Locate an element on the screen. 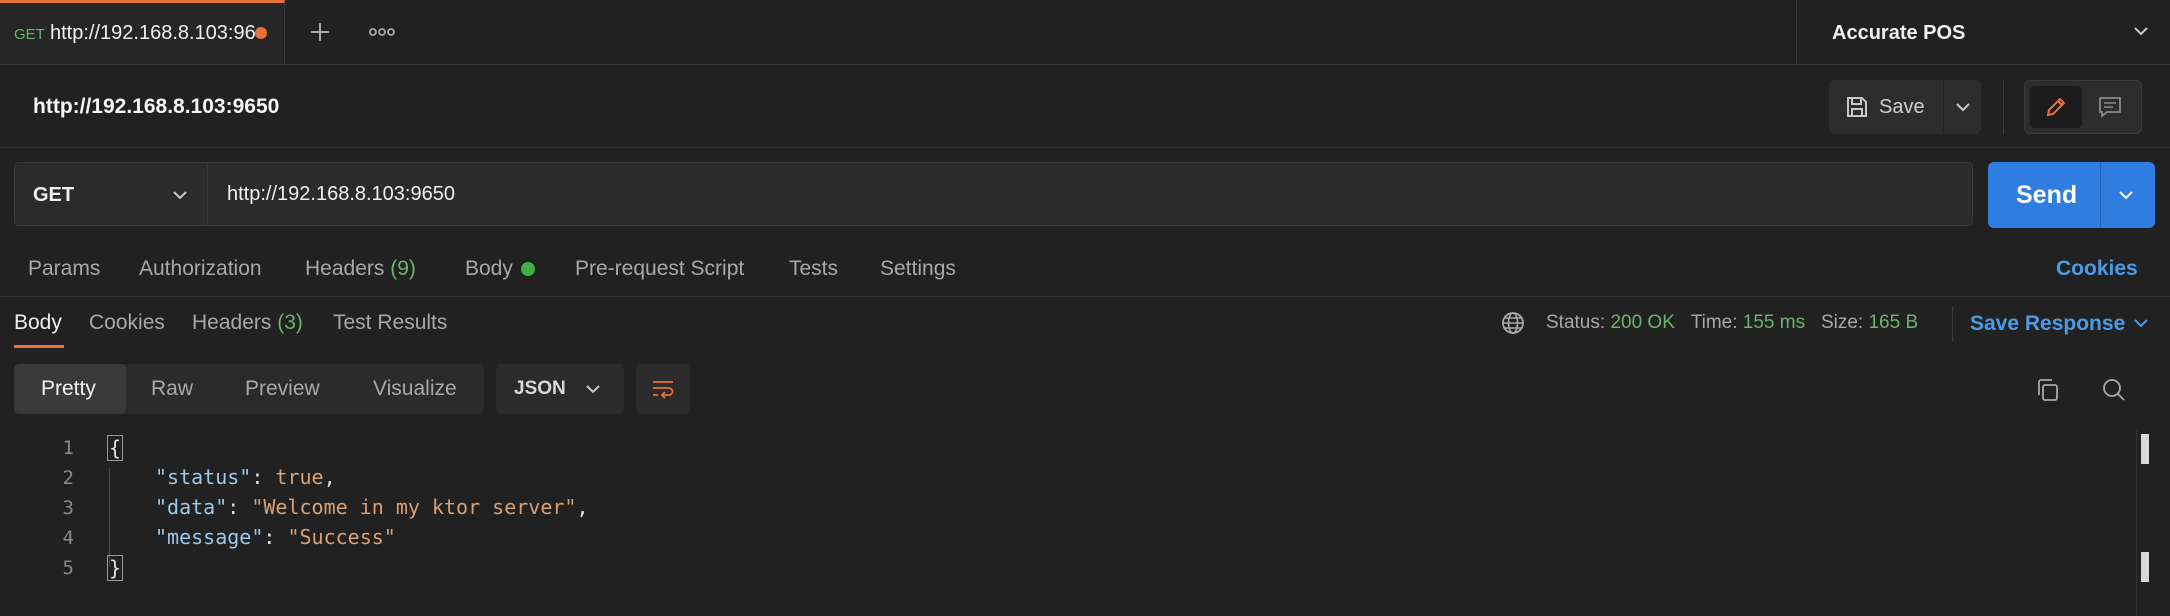 The width and height of the screenshot is (2170, 616). line-number: 2 is located at coordinates (68, 478).